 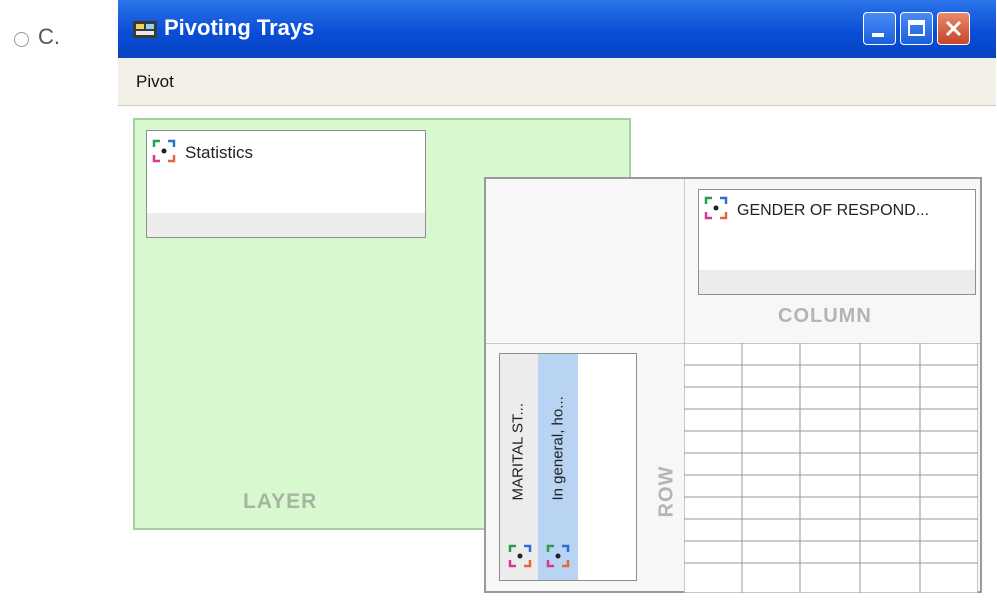 What do you see at coordinates (21, 39) in the screenshot?
I see `option-radio-button` at bounding box center [21, 39].